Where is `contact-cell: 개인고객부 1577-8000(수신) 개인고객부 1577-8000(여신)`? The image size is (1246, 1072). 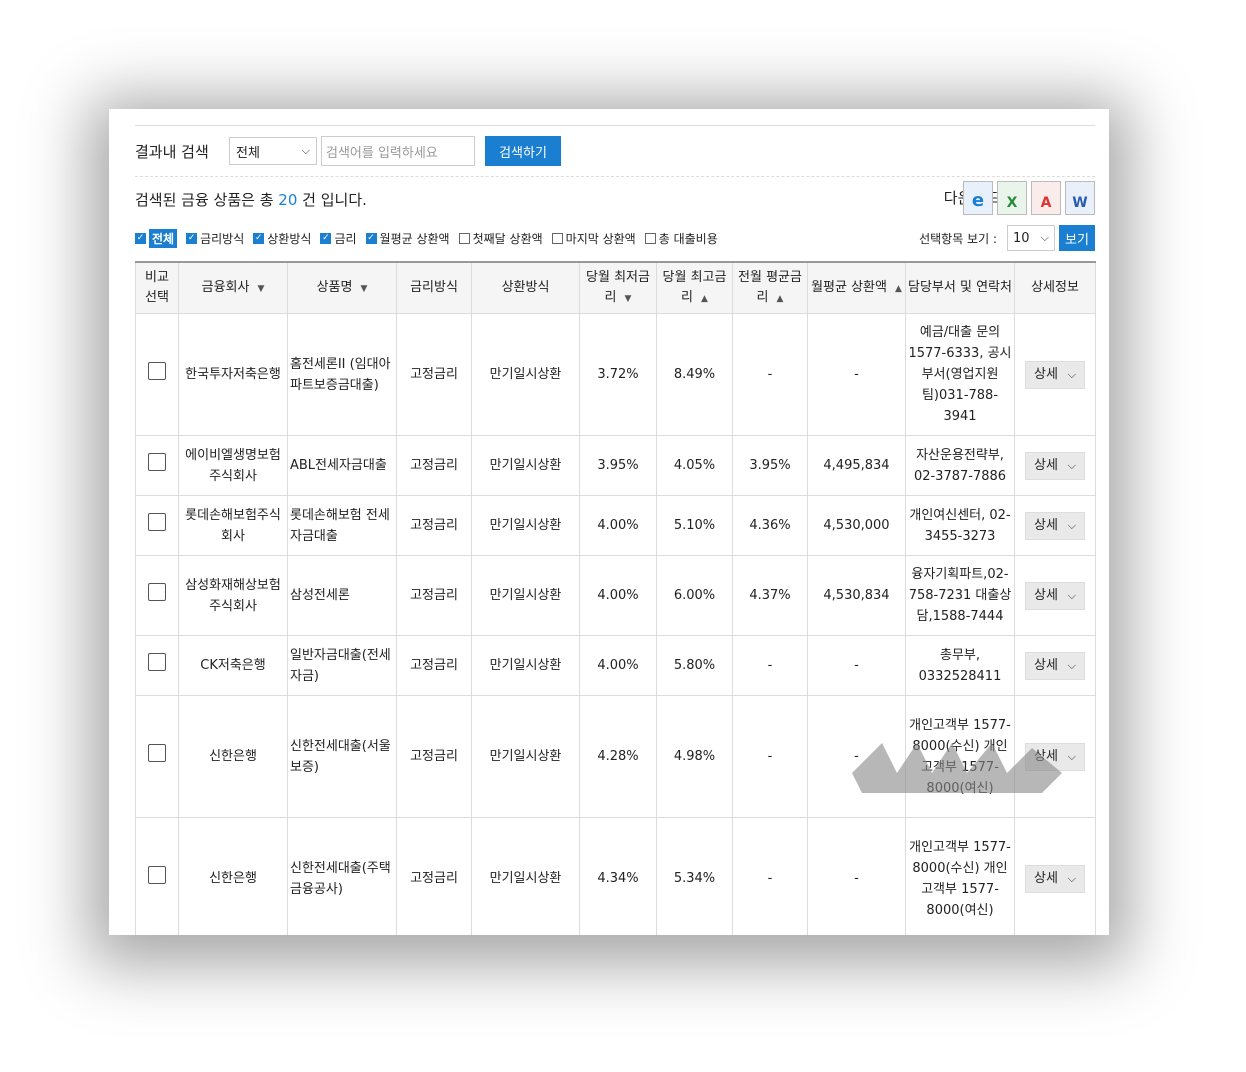 contact-cell: 개인고객부 1577-8000(수신) 개인고객부 1577-8000(여신) is located at coordinates (960, 876).